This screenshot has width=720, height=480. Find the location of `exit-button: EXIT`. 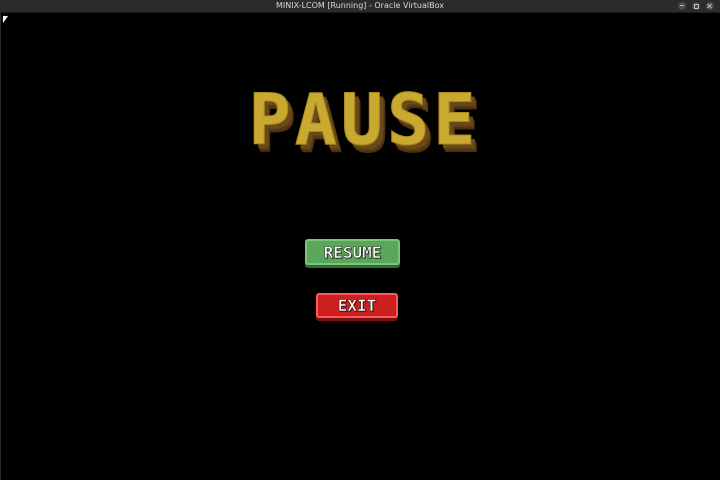

exit-button: EXIT is located at coordinates (357, 305).